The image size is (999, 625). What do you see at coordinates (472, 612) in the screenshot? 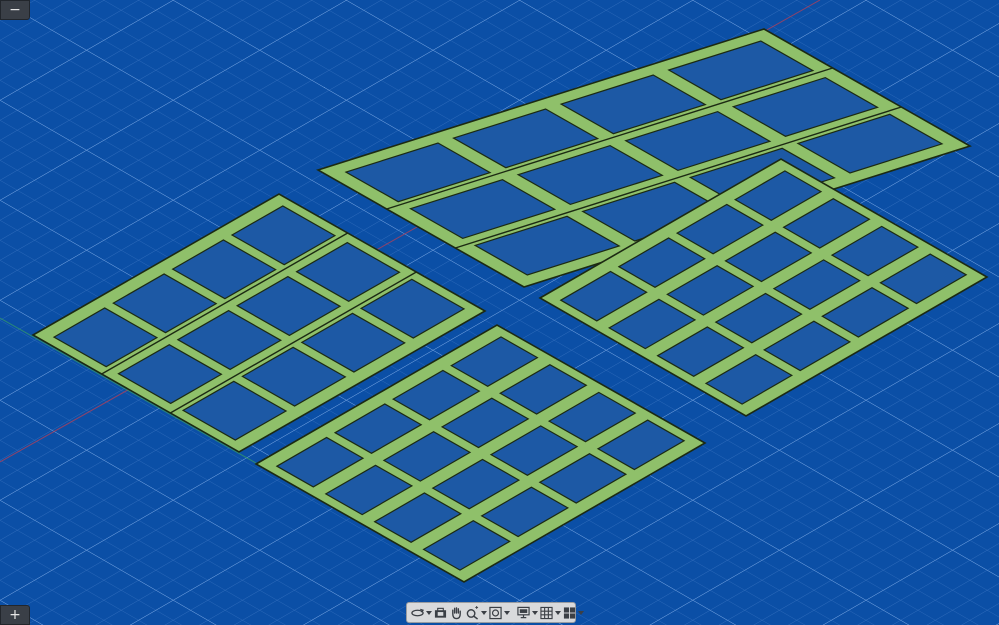
I see `zoom-icon` at bounding box center [472, 612].